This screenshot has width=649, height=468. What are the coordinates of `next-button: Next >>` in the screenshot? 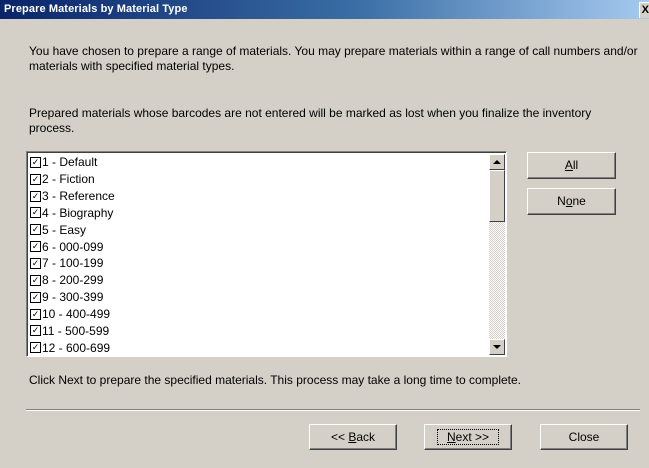 It's located at (468, 437).